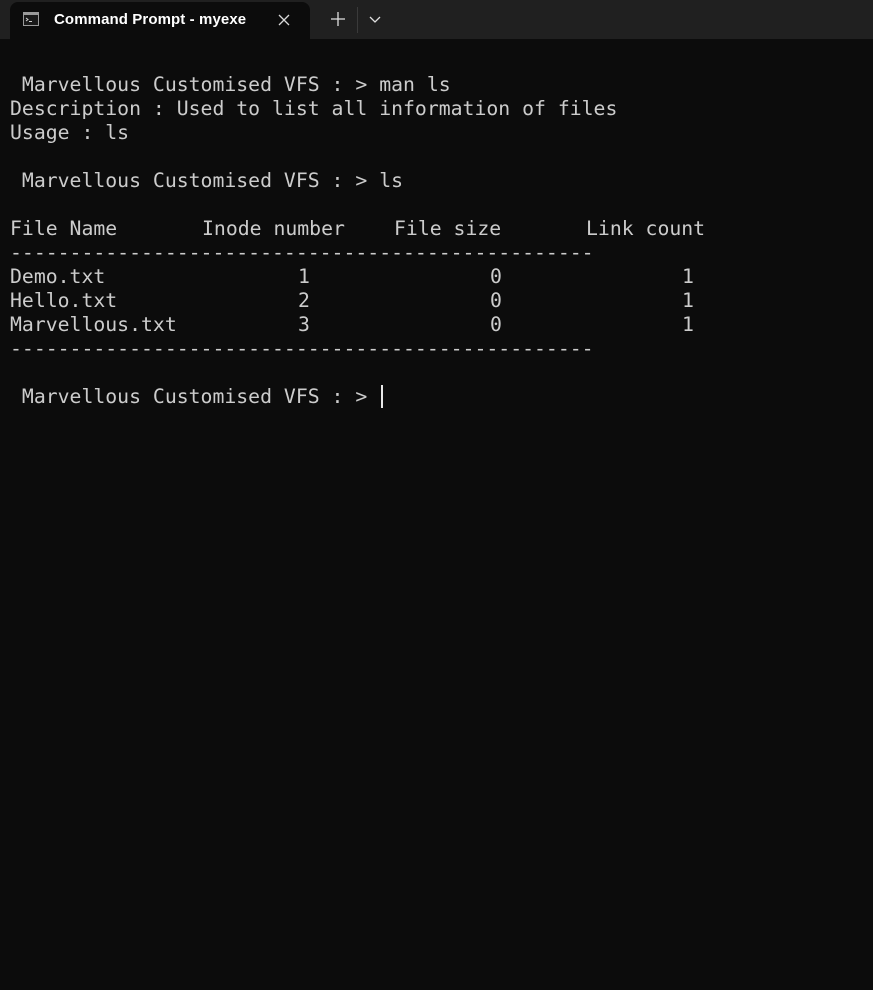 The image size is (873, 990). Describe the element at coordinates (448, 228) in the screenshot. I see `table-header-file-size: File size` at that location.